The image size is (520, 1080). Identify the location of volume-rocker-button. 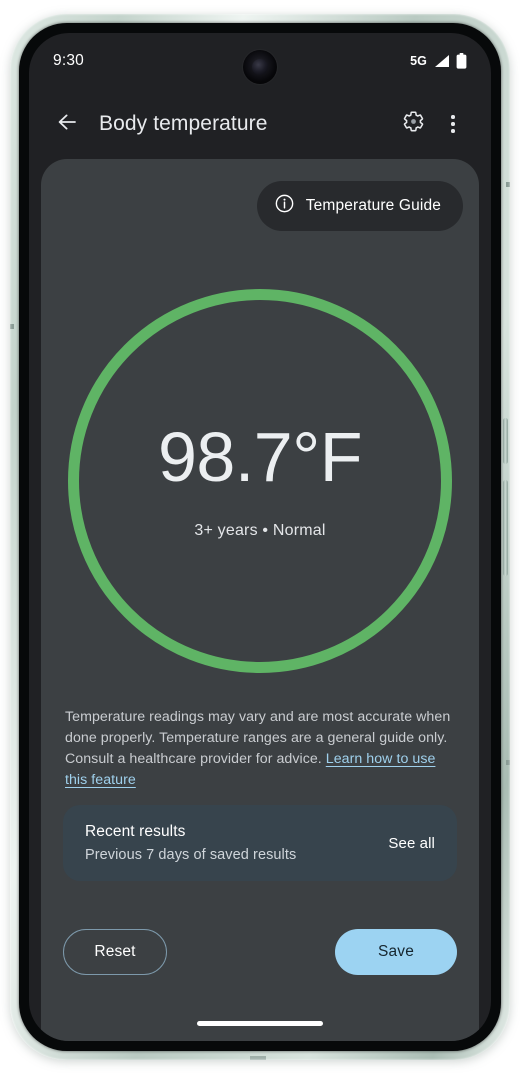
(505, 528).